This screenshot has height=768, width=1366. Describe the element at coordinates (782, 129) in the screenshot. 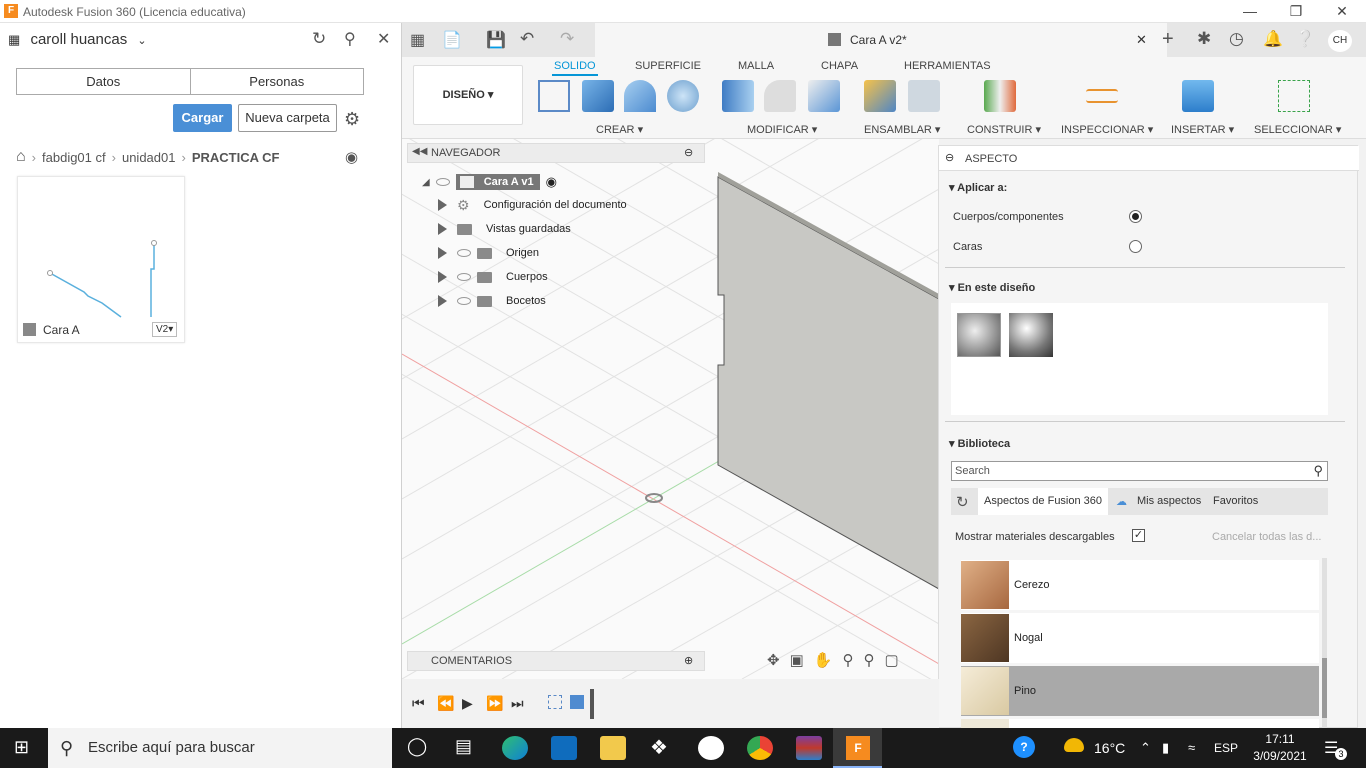

I see `group-modificar: MODIFICAR ▾` at that location.